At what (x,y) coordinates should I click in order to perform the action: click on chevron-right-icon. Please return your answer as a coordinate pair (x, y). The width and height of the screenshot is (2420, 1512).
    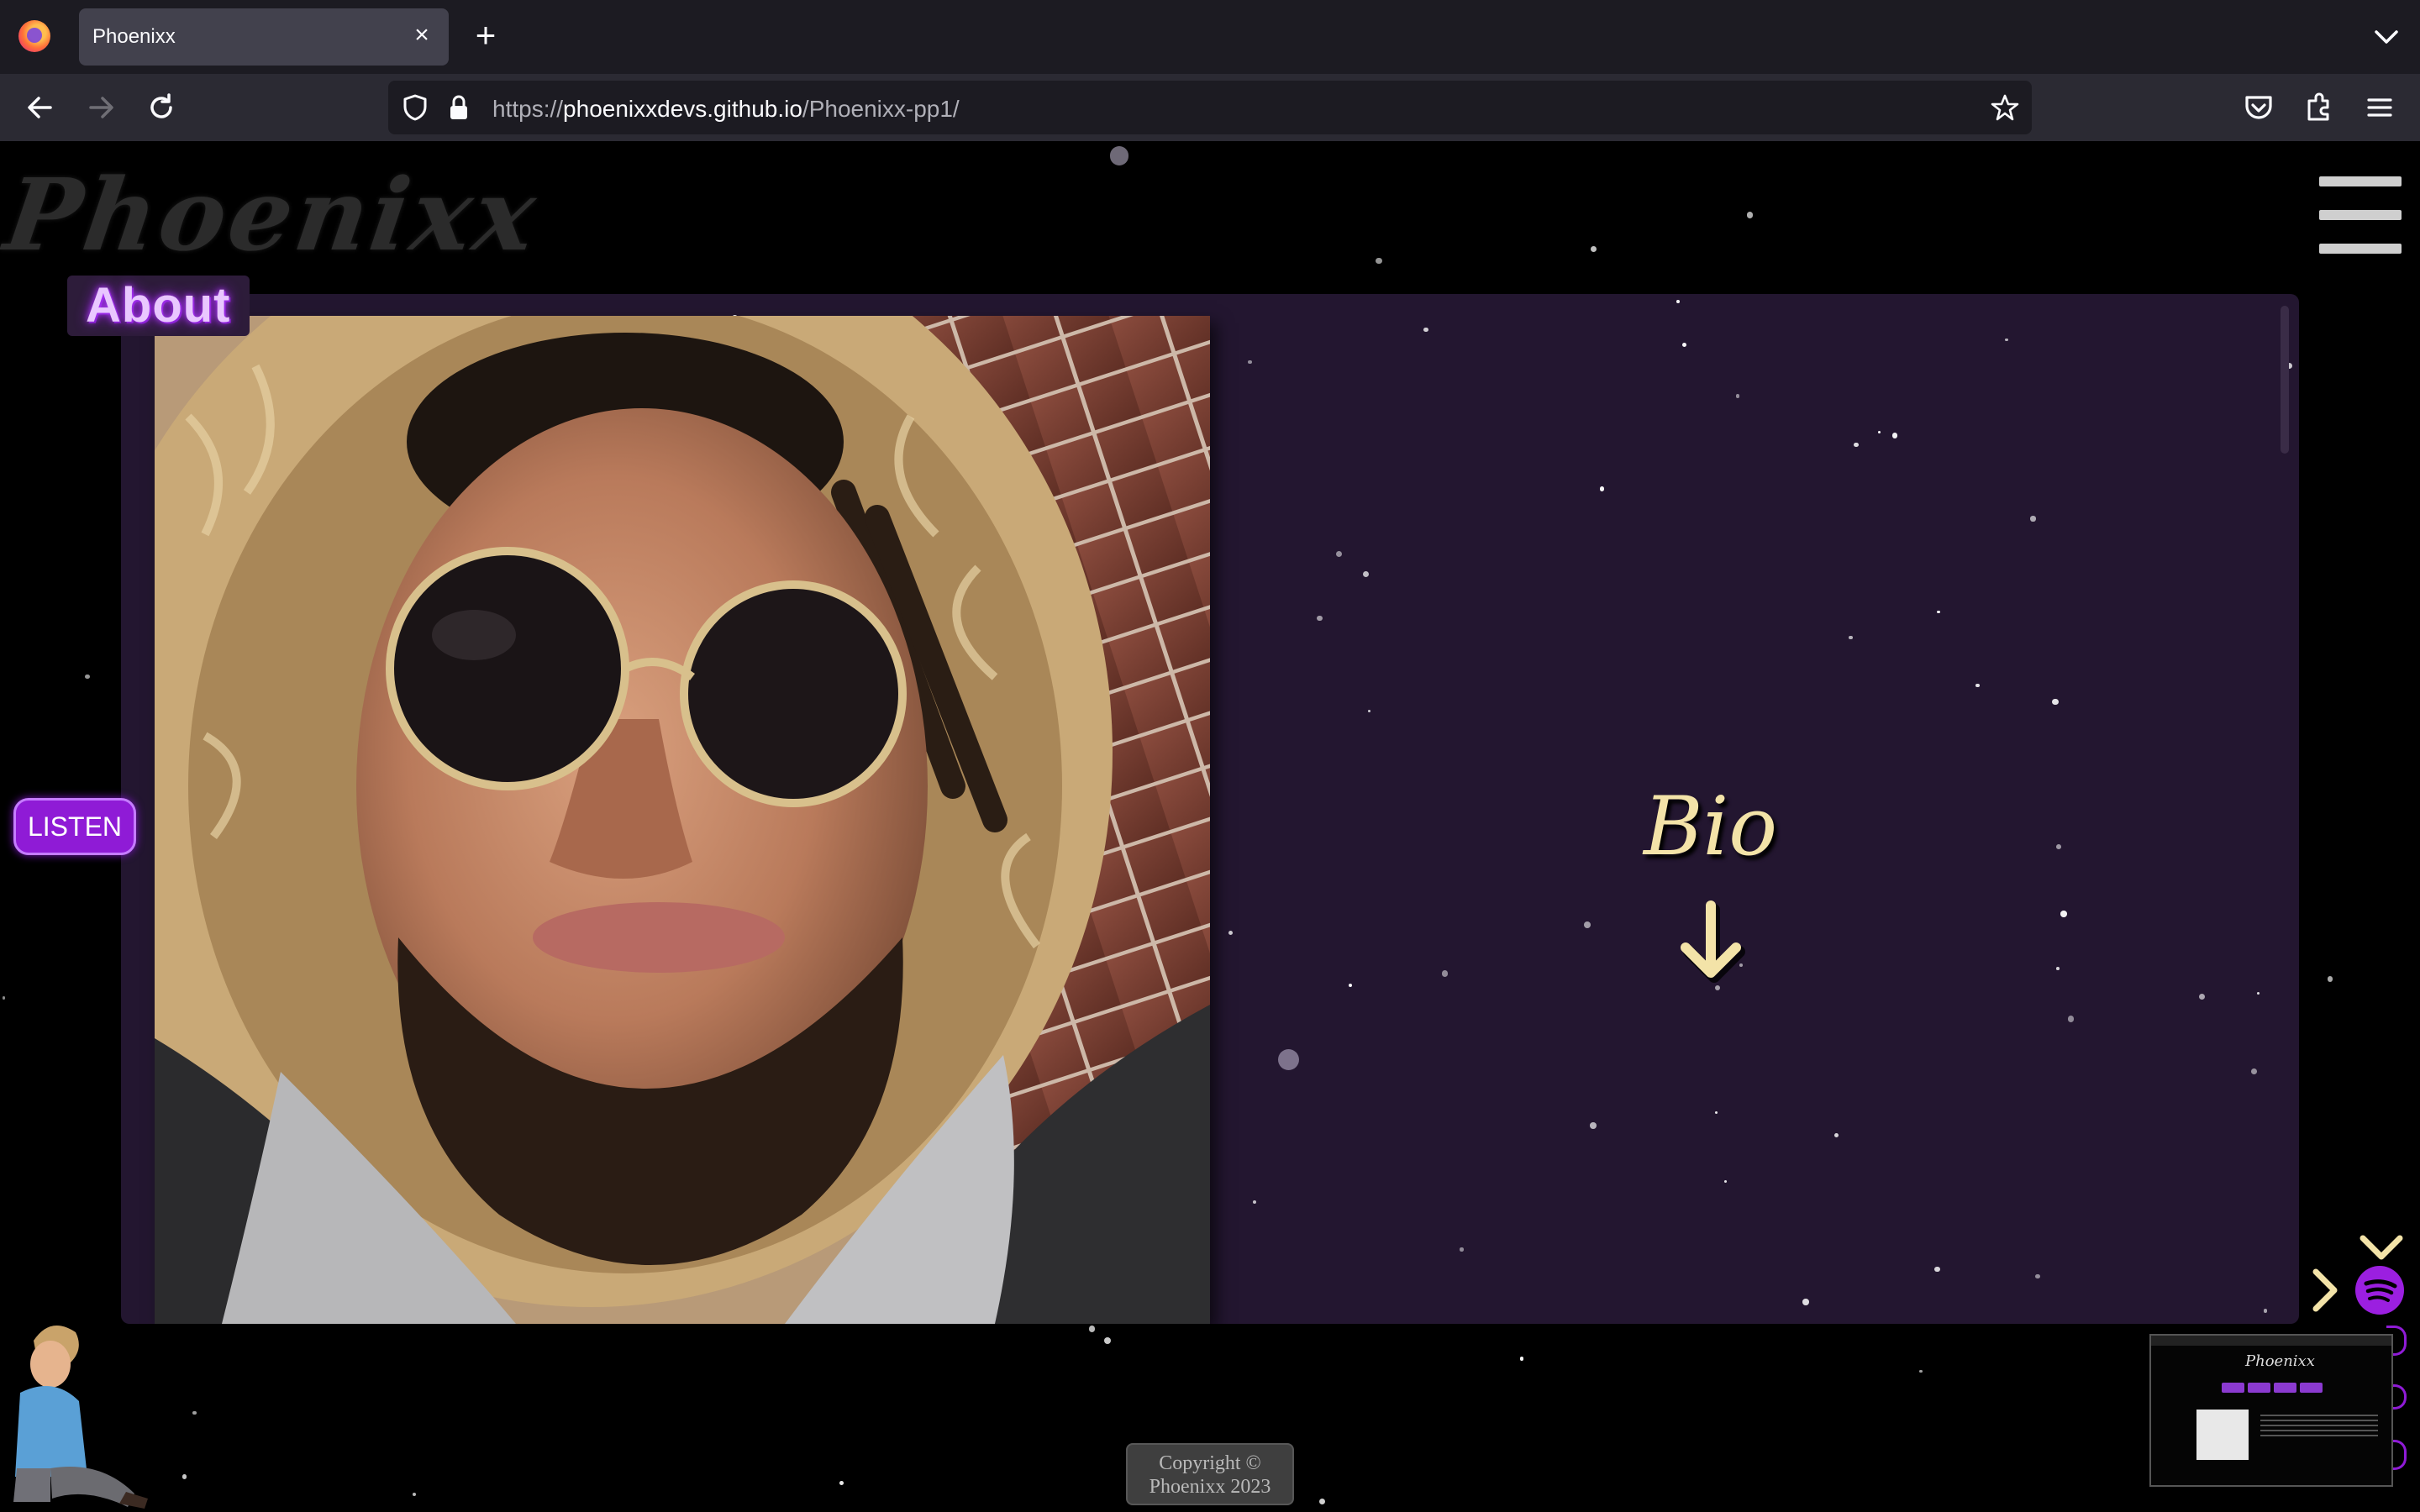
    Looking at the image, I should click on (2326, 1290).